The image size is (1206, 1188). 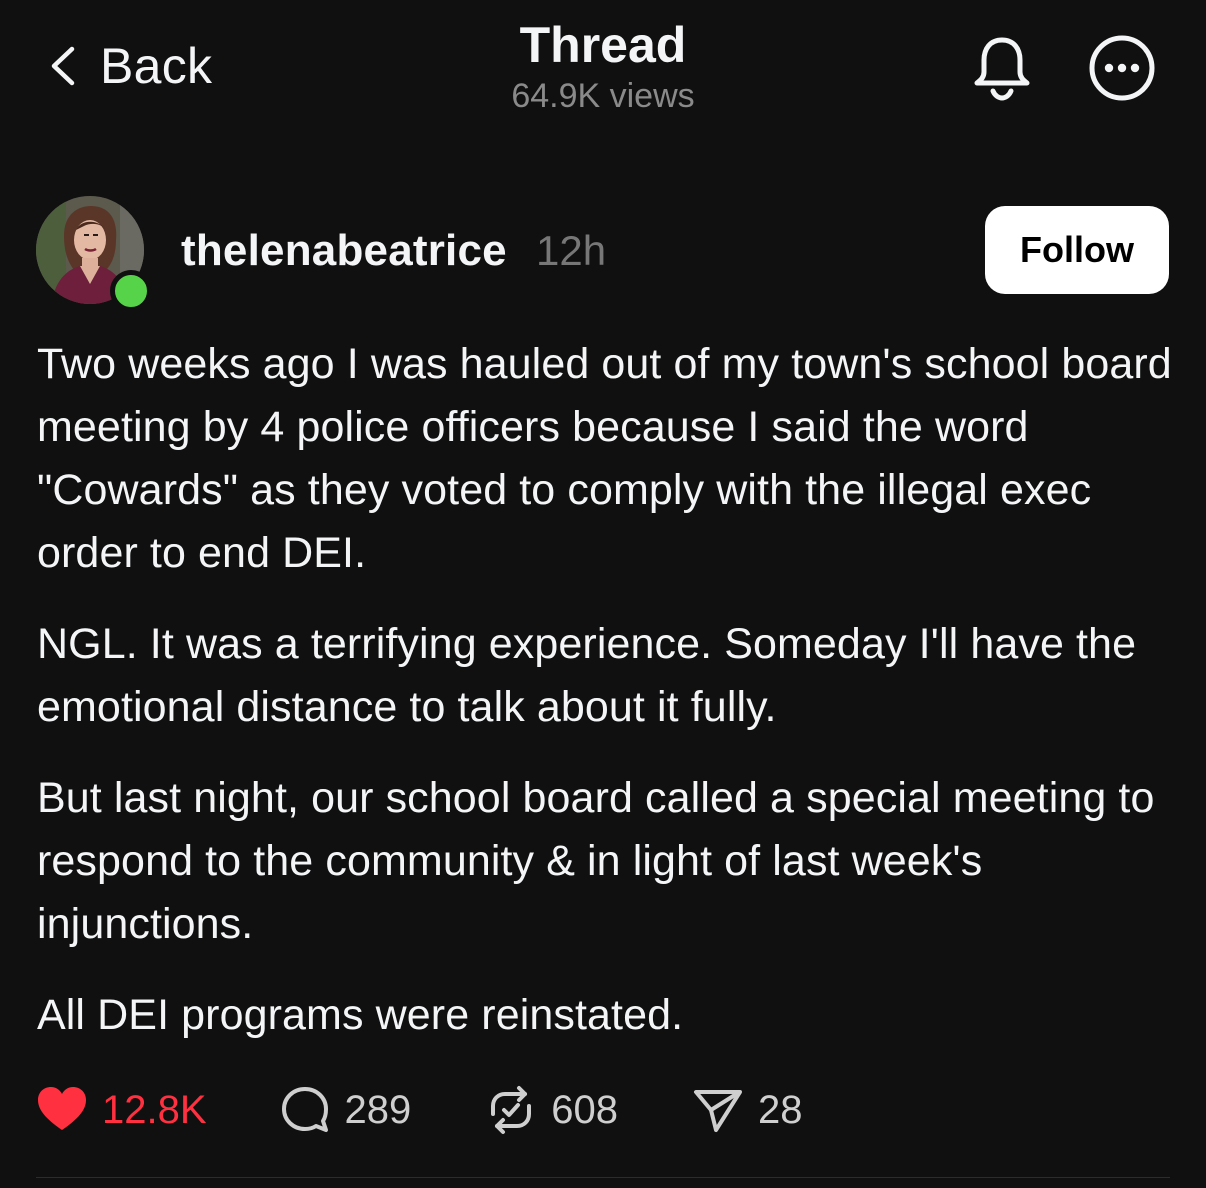 I want to click on repost-button: 608, so click(x=551, y=1110).